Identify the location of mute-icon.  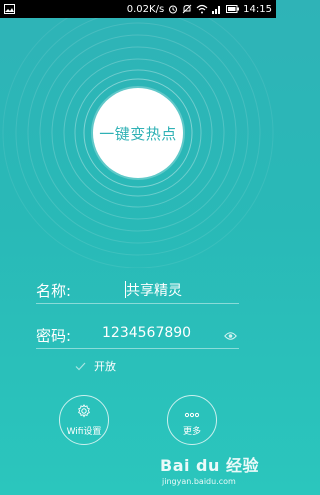
(187, 9).